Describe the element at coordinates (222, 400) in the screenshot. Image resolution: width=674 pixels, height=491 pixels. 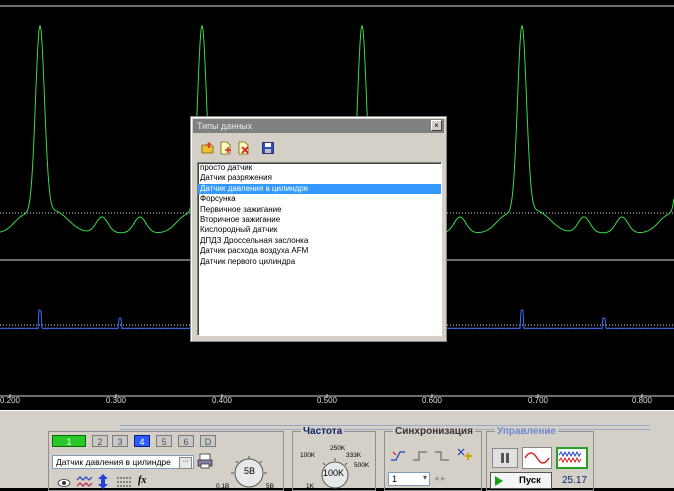
I see `x-tick-label: 0.400` at that location.